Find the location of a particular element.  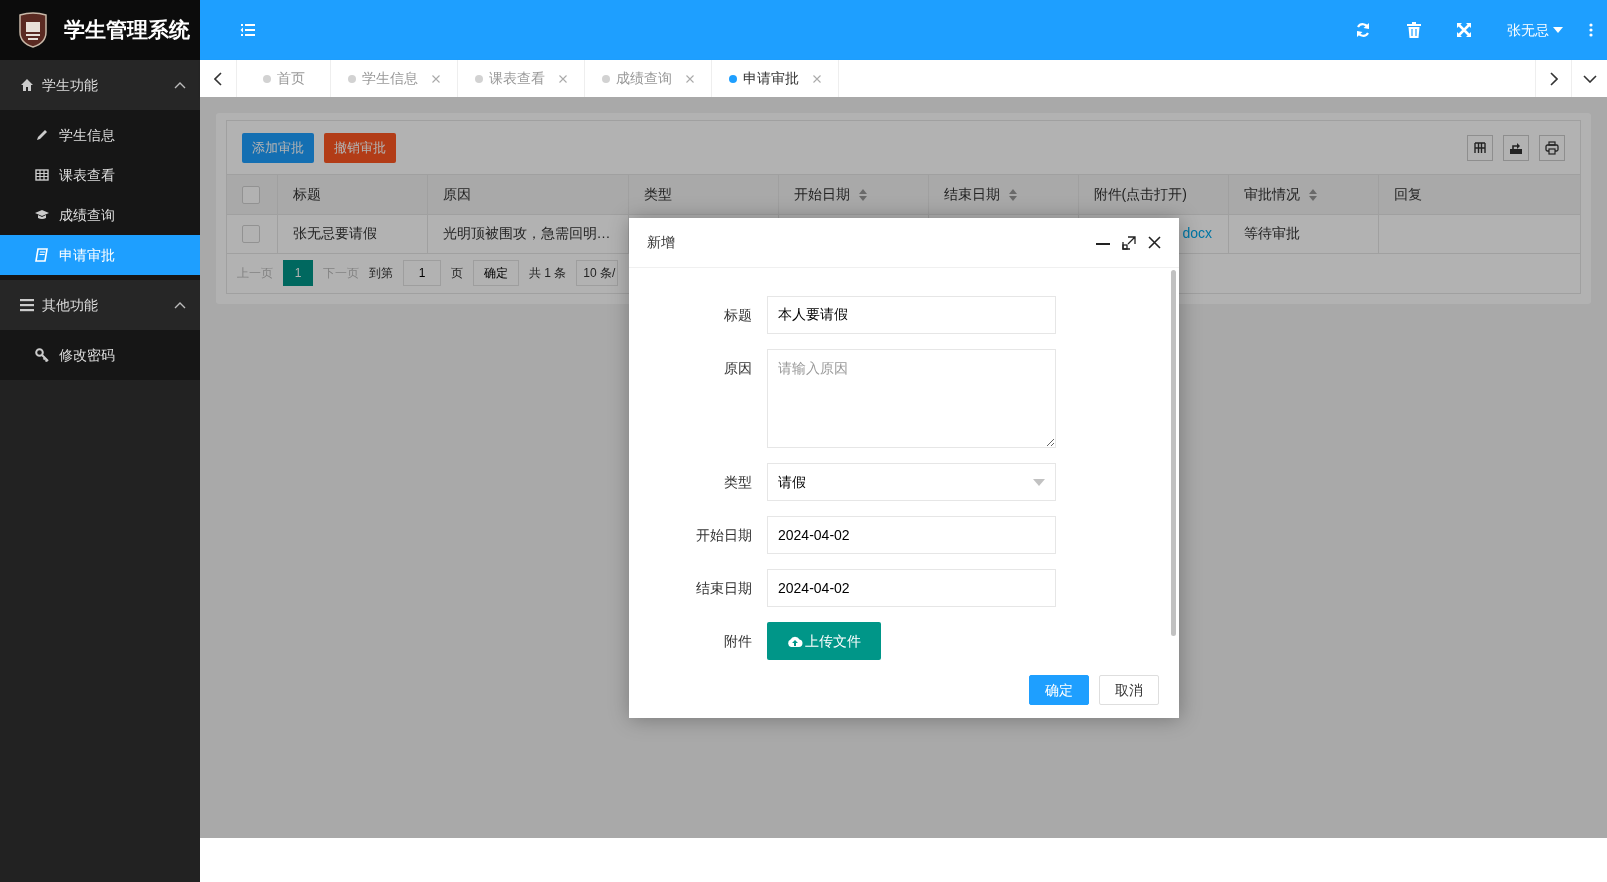

chevron-right-icon is located at coordinates (1553, 78).